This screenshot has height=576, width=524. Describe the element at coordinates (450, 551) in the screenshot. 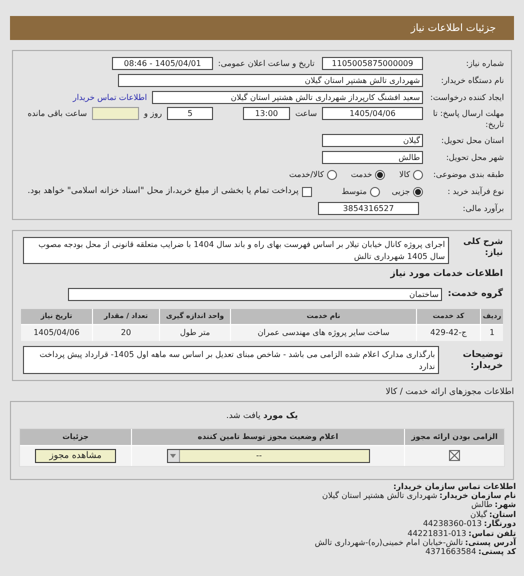

I see `contact-value: 4371663584` at that location.